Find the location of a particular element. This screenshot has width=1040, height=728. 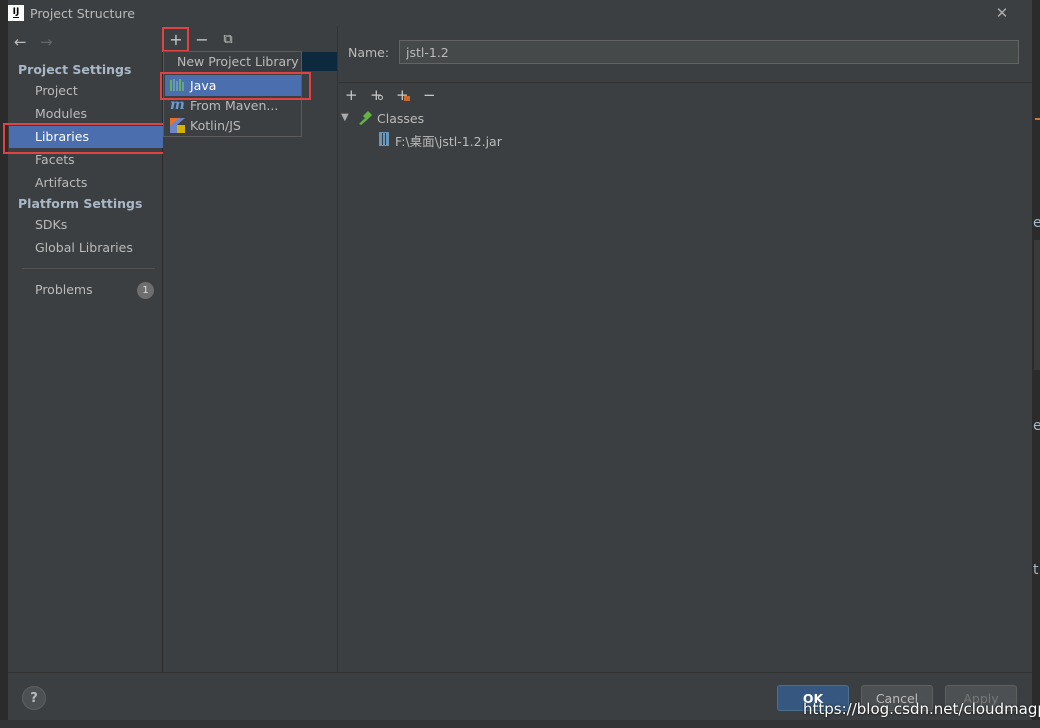

copy-library-button: ⧉ is located at coordinates (228, 39).